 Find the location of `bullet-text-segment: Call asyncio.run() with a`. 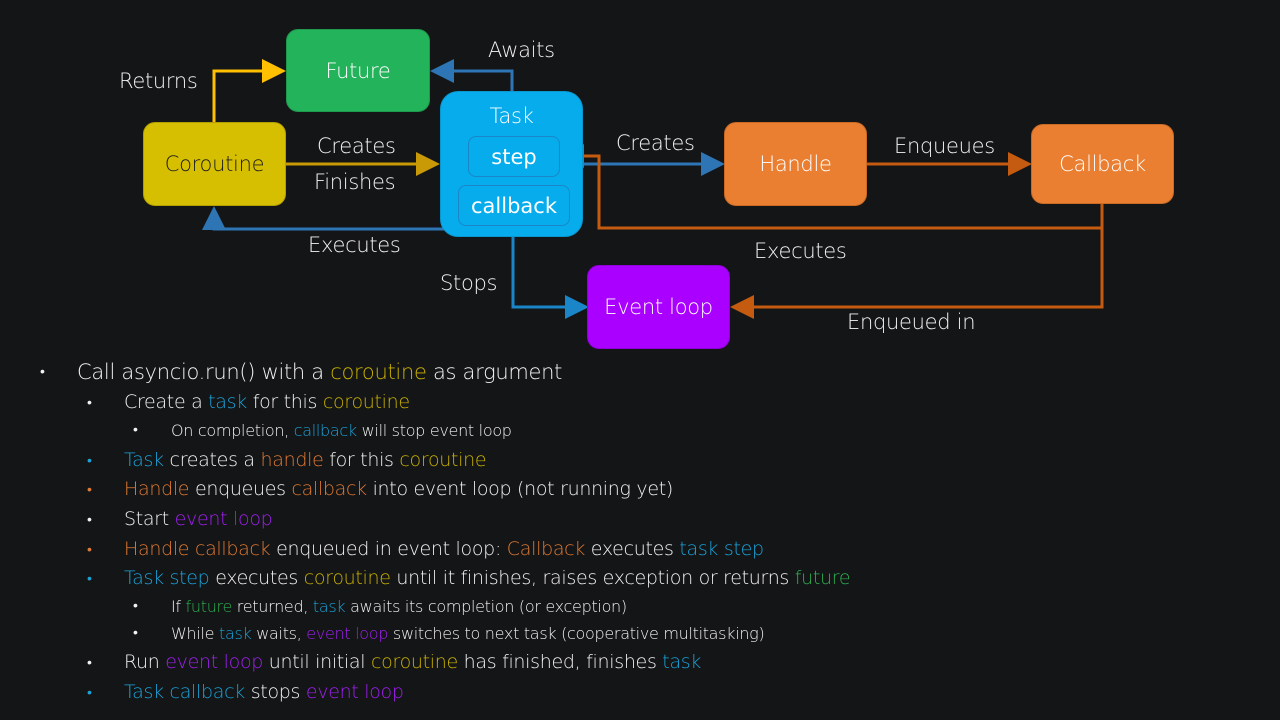

bullet-text-segment: Call asyncio.run() with a is located at coordinates (204, 372).